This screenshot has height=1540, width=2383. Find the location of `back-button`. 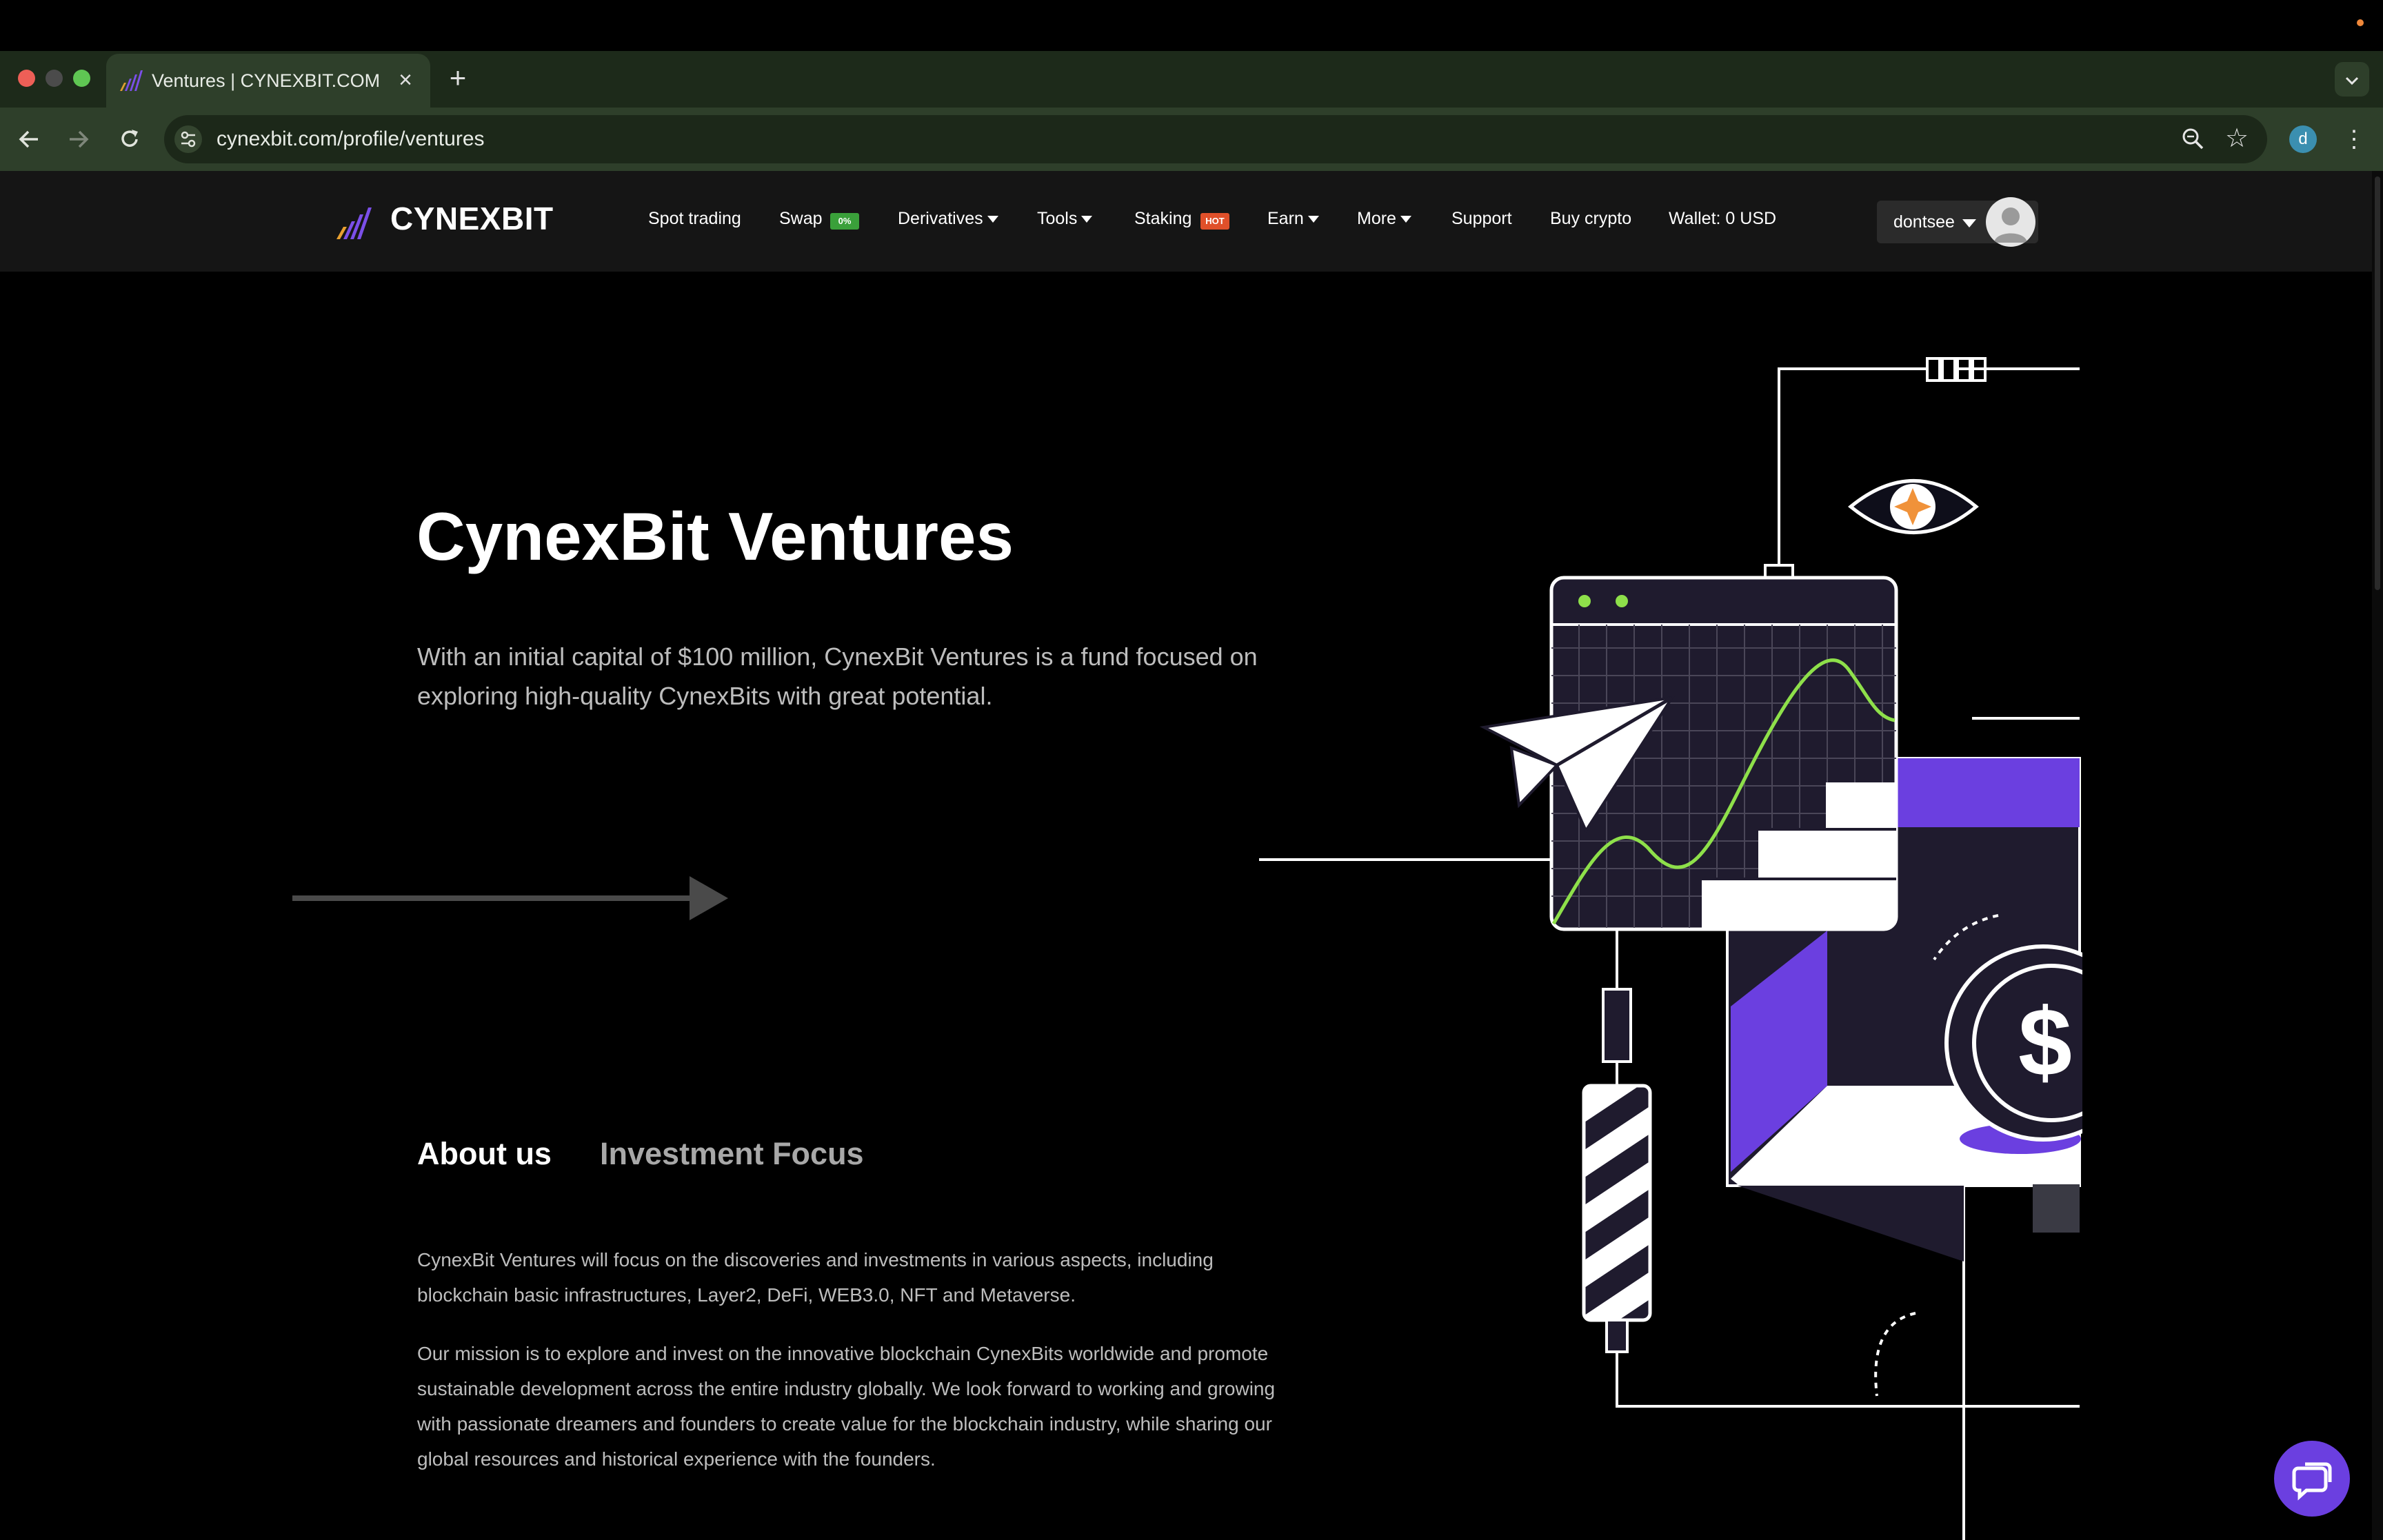

back-button is located at coordinates (29, 140).